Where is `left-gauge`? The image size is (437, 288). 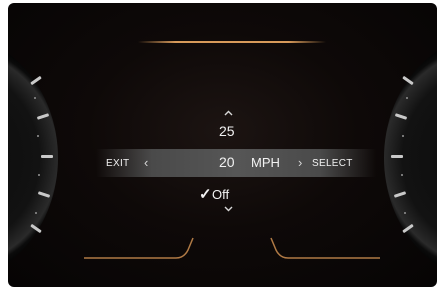 left-gauge is located at coordinates (33, 158).